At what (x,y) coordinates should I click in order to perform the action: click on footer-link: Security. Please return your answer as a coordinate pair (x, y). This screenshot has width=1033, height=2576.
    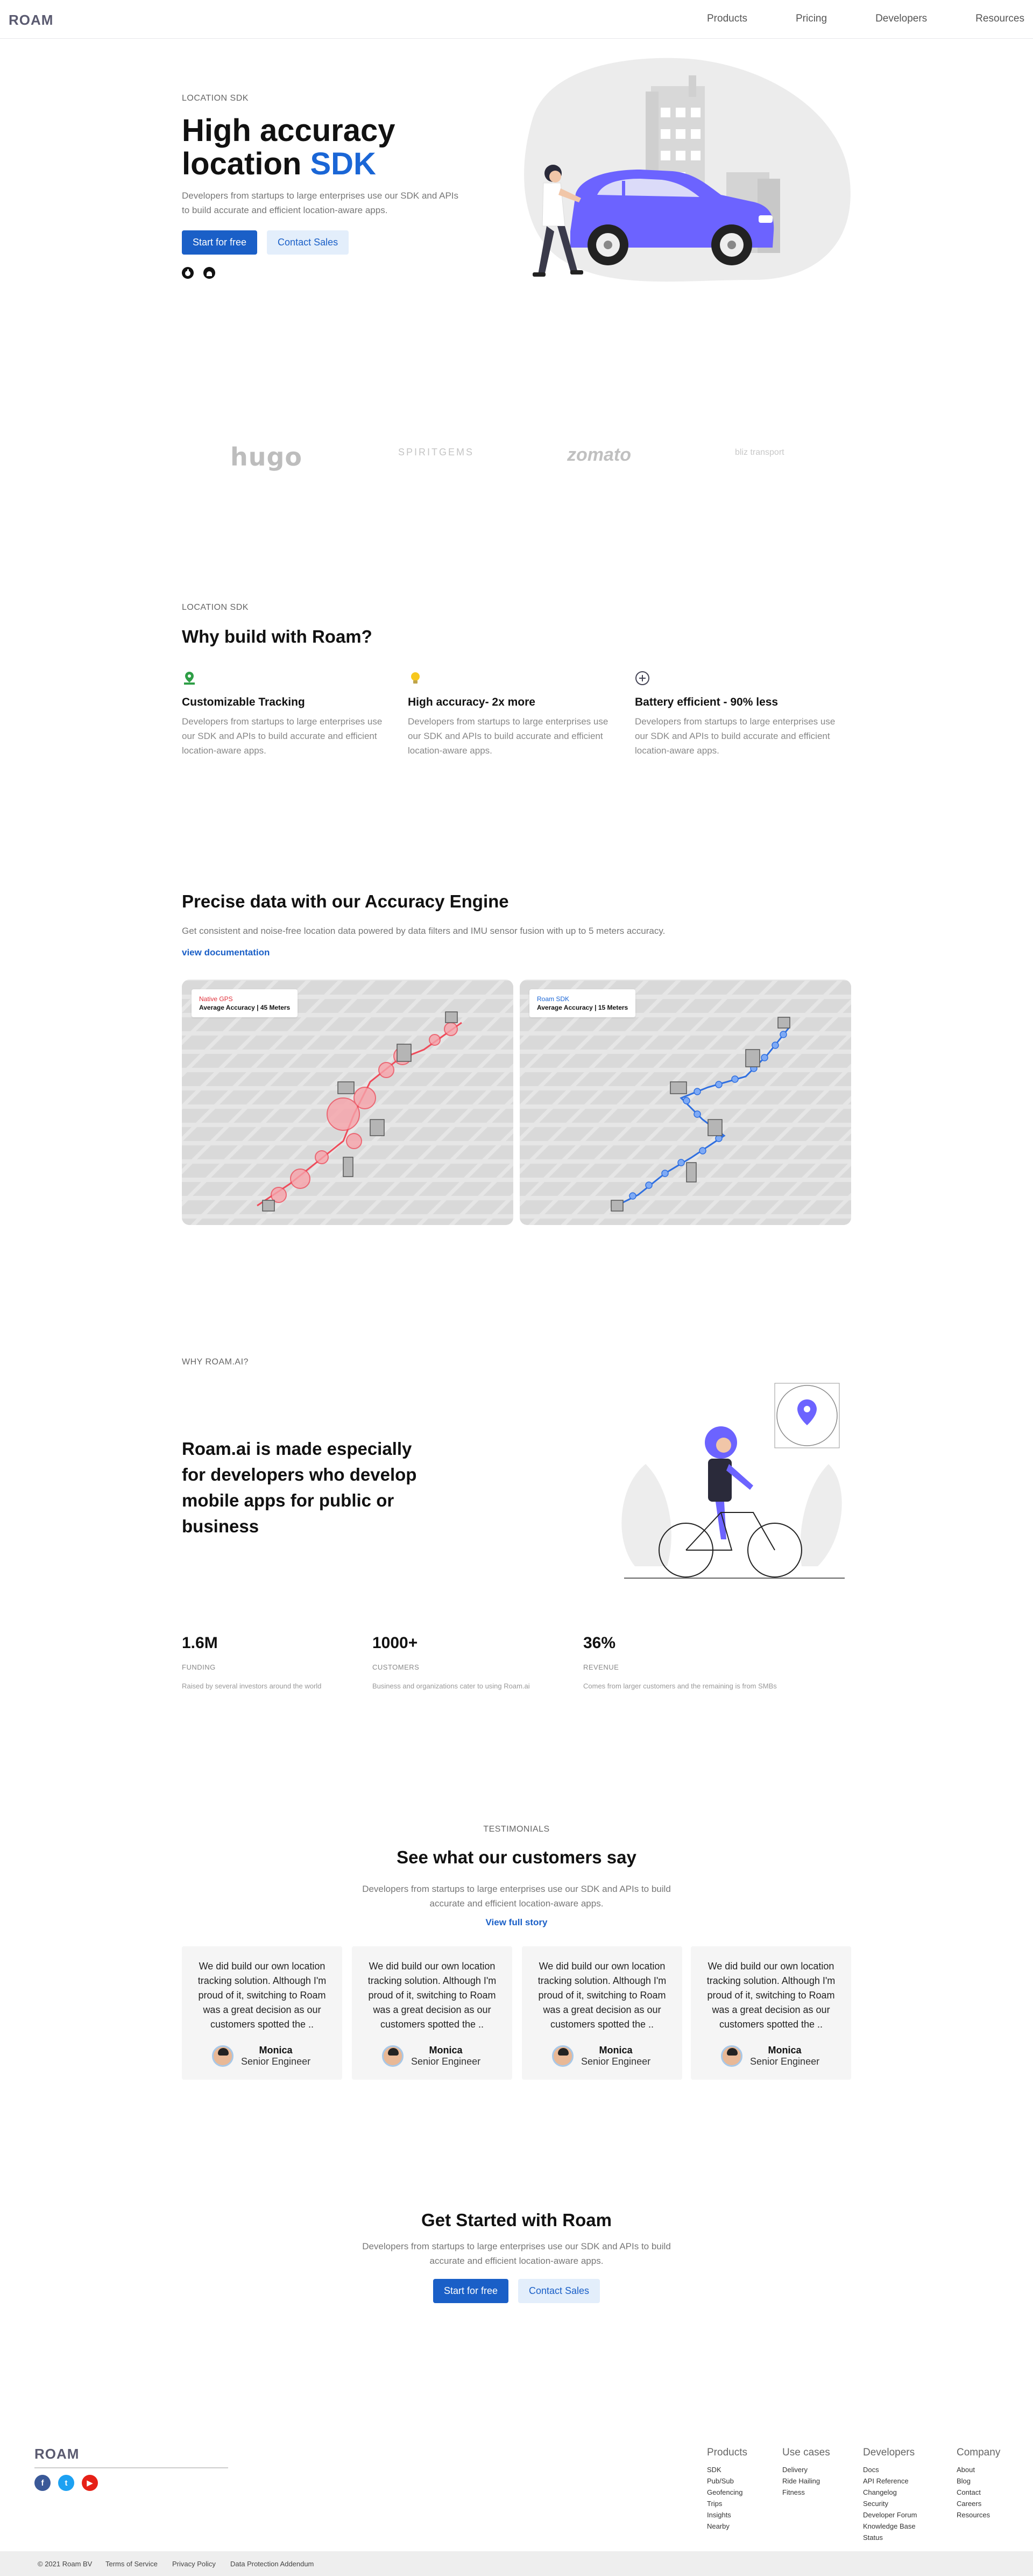
    Looking at the image, I should click on (890, 2504).